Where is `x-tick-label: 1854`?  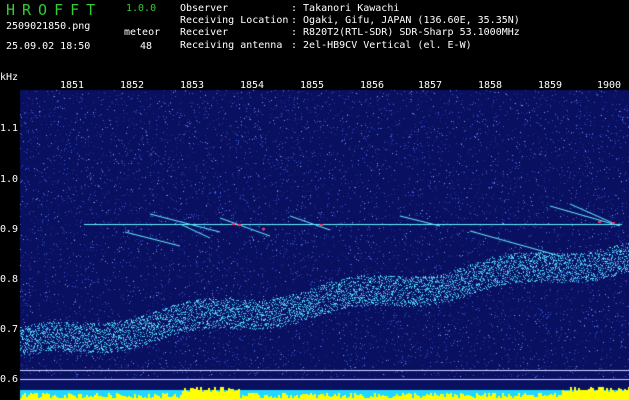
x-tick-label: 1854 is located at coordinates (252, 85).